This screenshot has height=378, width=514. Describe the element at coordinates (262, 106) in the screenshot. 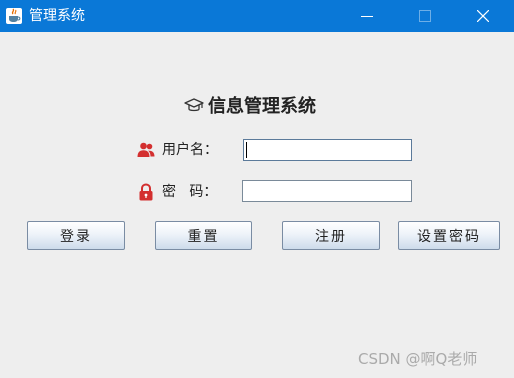

I see `page-title: 信息管理系统` at that location.